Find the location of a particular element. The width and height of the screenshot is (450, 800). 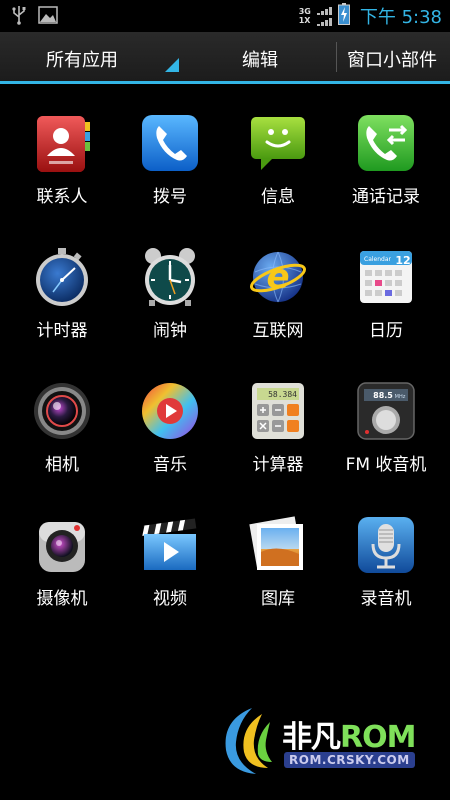

radio-unit-text: MHz is located at coordinates (400, 397).